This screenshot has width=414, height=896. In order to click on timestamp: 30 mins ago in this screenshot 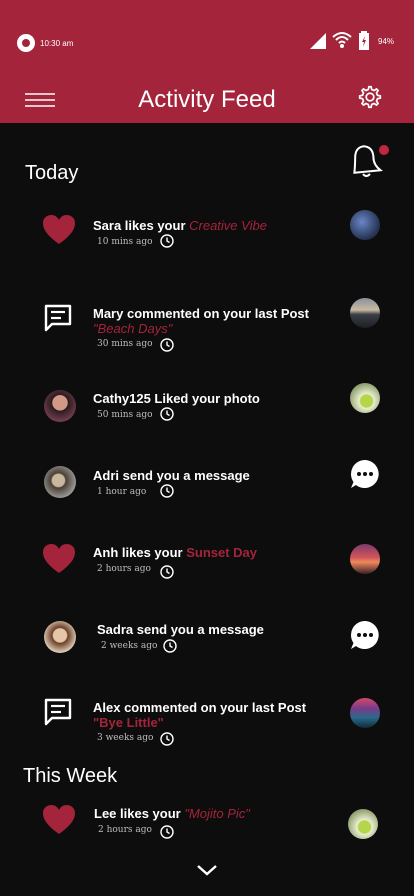, I will do `click(125, 344)`.